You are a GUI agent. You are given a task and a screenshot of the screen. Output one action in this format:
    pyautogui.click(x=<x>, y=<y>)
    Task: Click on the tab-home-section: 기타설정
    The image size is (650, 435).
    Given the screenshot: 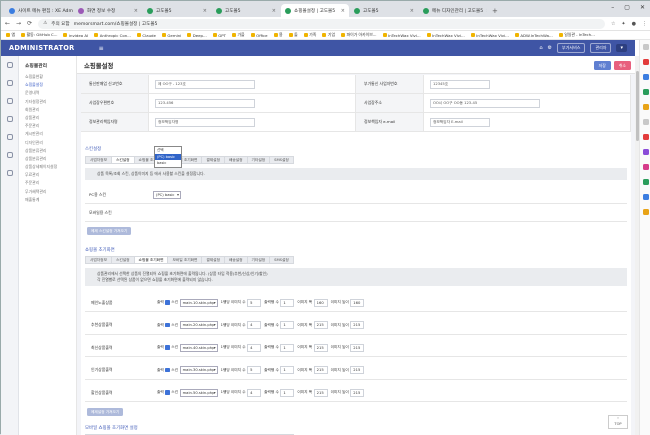 What is the action you would take?
    pyautogui.click(x=258, y=260)
    